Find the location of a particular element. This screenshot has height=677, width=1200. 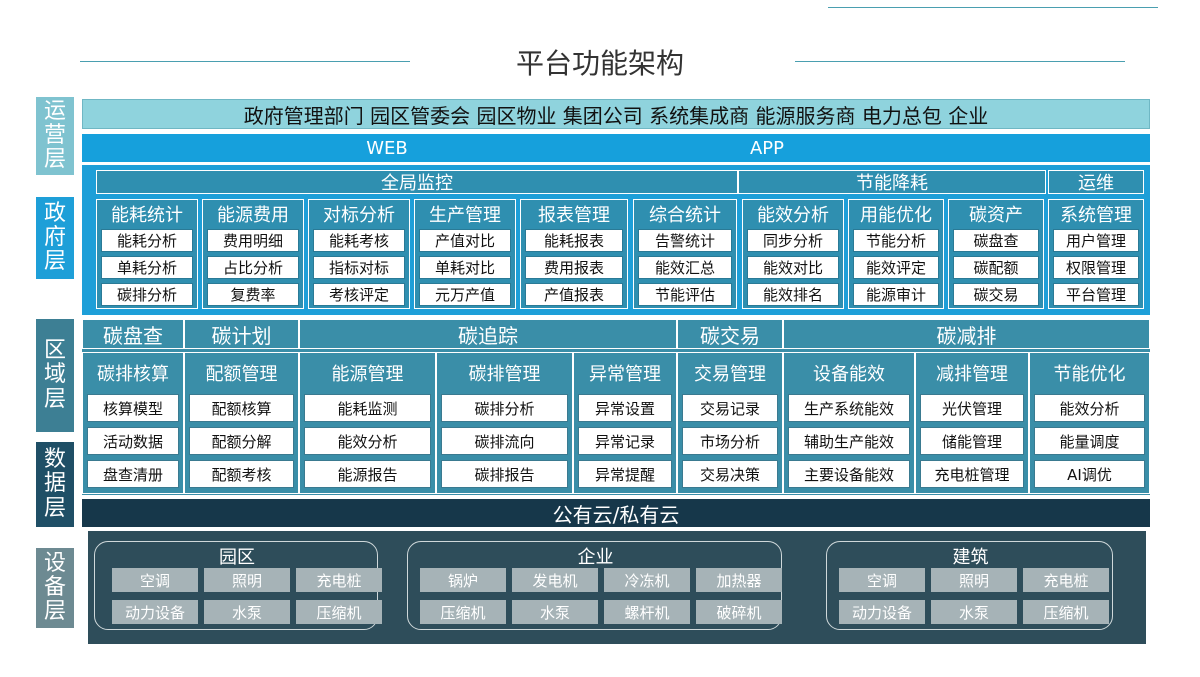

gov-group-header: 运维 is located at coordinates (1096, 182).